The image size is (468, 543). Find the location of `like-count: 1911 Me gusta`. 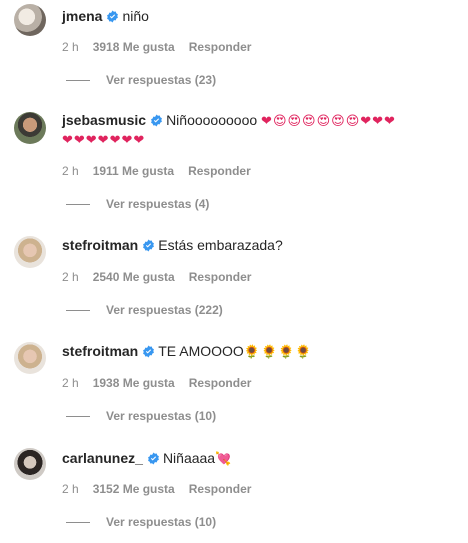

like-count: 1911 Me gusta is located at coordinates (133, 171).